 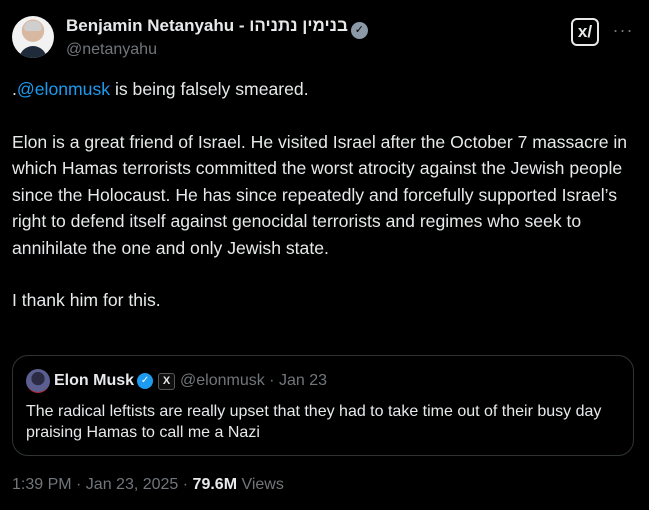 What do you see at coordinates (215, 484) in the screenshot?
I see `views-count: 79.6M` at bounding box center [215, 484].